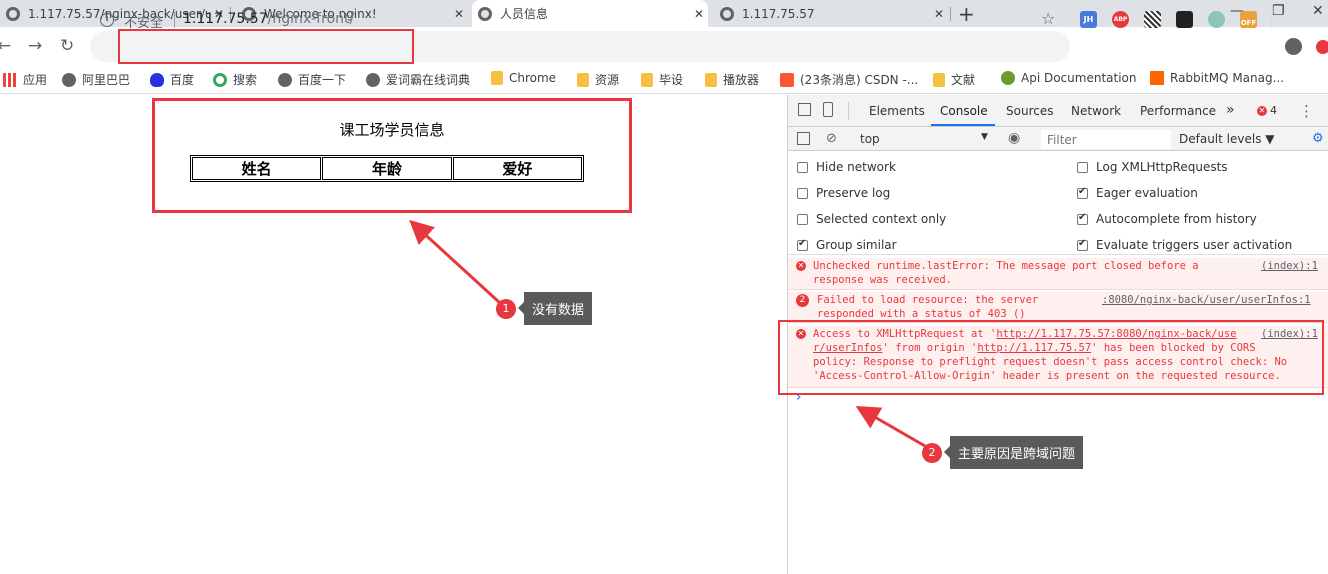 Image resolution: width=1328 pixels, height=574 pixels. I want to click on console-filter-input, so click(1106, 139).